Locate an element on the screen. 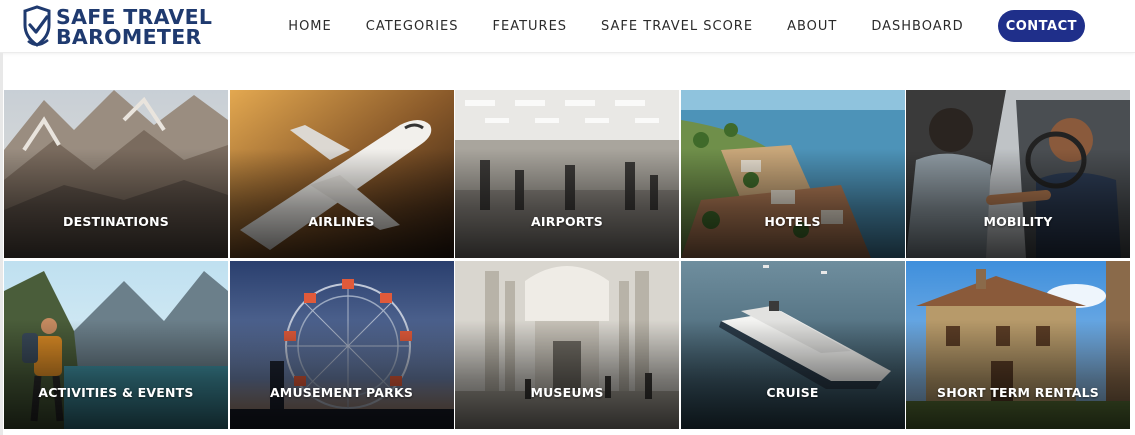 This screenshot has width=1135, height=435. category-tile-museums: MUSEUMS is located at coordinates (567, 345).